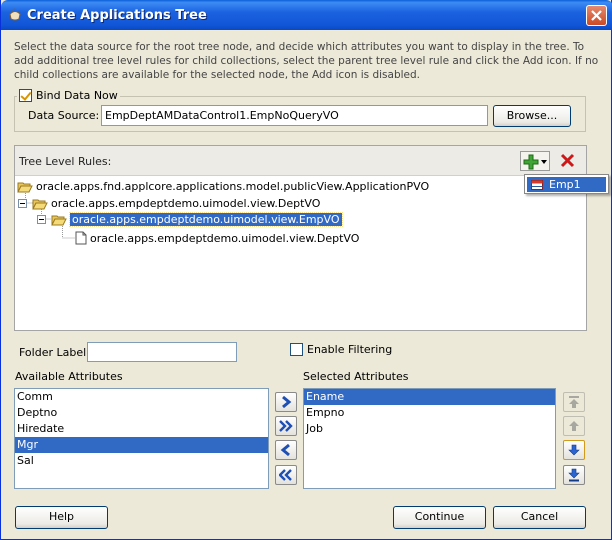 The height and width of the screenshot is (540, 612). I want to click on add-rule-popup-menu: Emp1, so click(566, 184).